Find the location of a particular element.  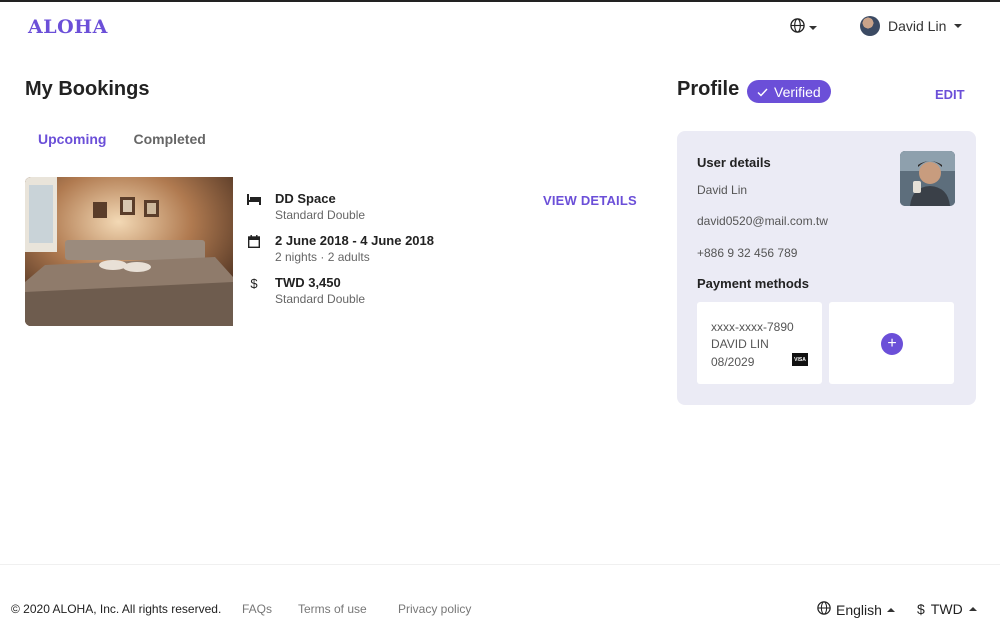

verified-badge: Verified is located at coordinates (789, 91).